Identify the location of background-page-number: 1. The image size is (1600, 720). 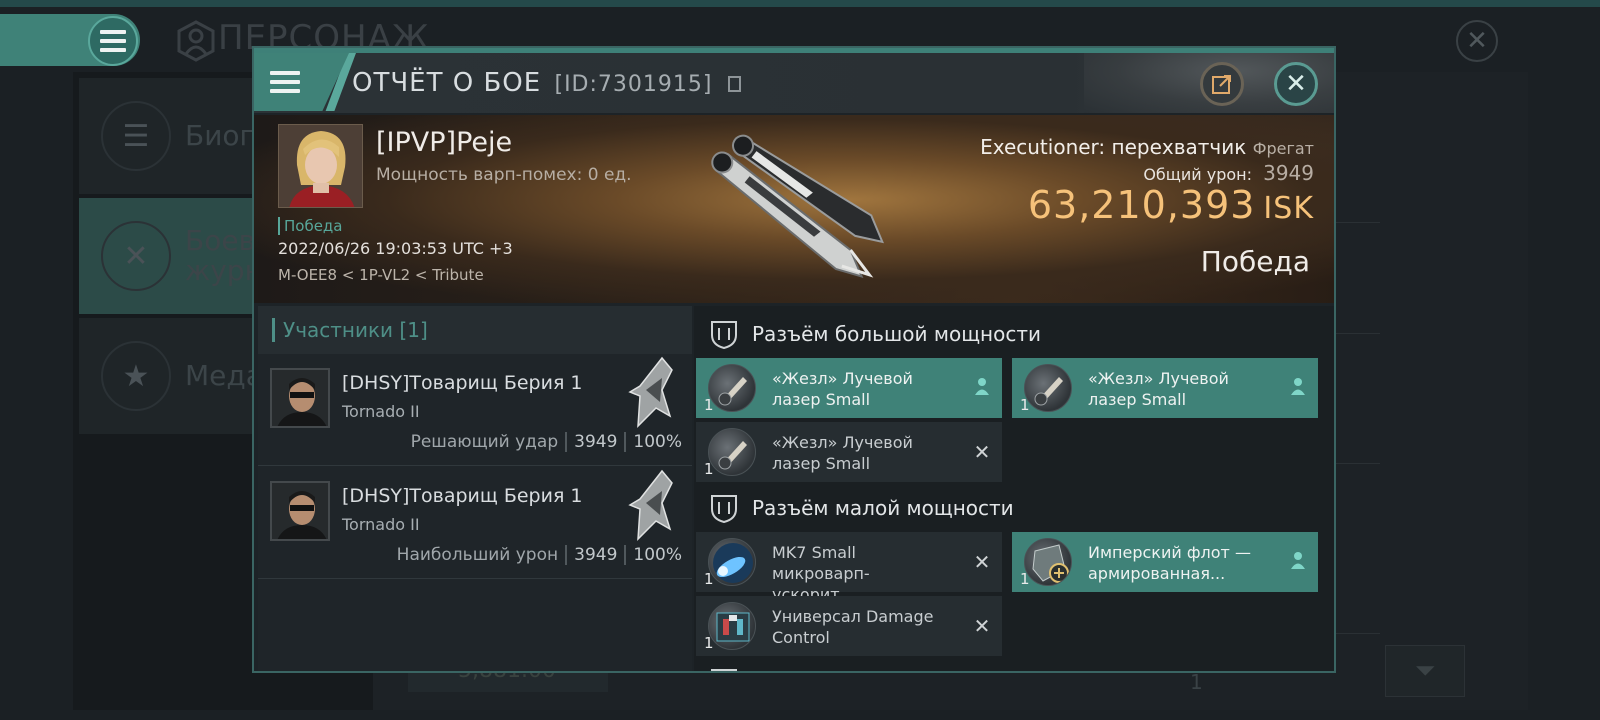
(1196, 682).